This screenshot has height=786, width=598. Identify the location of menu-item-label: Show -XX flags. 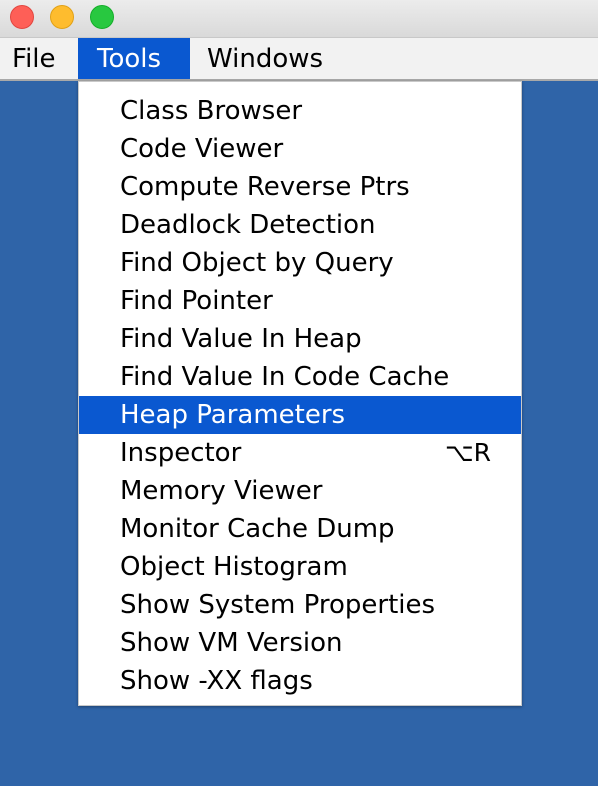
(216, 681).